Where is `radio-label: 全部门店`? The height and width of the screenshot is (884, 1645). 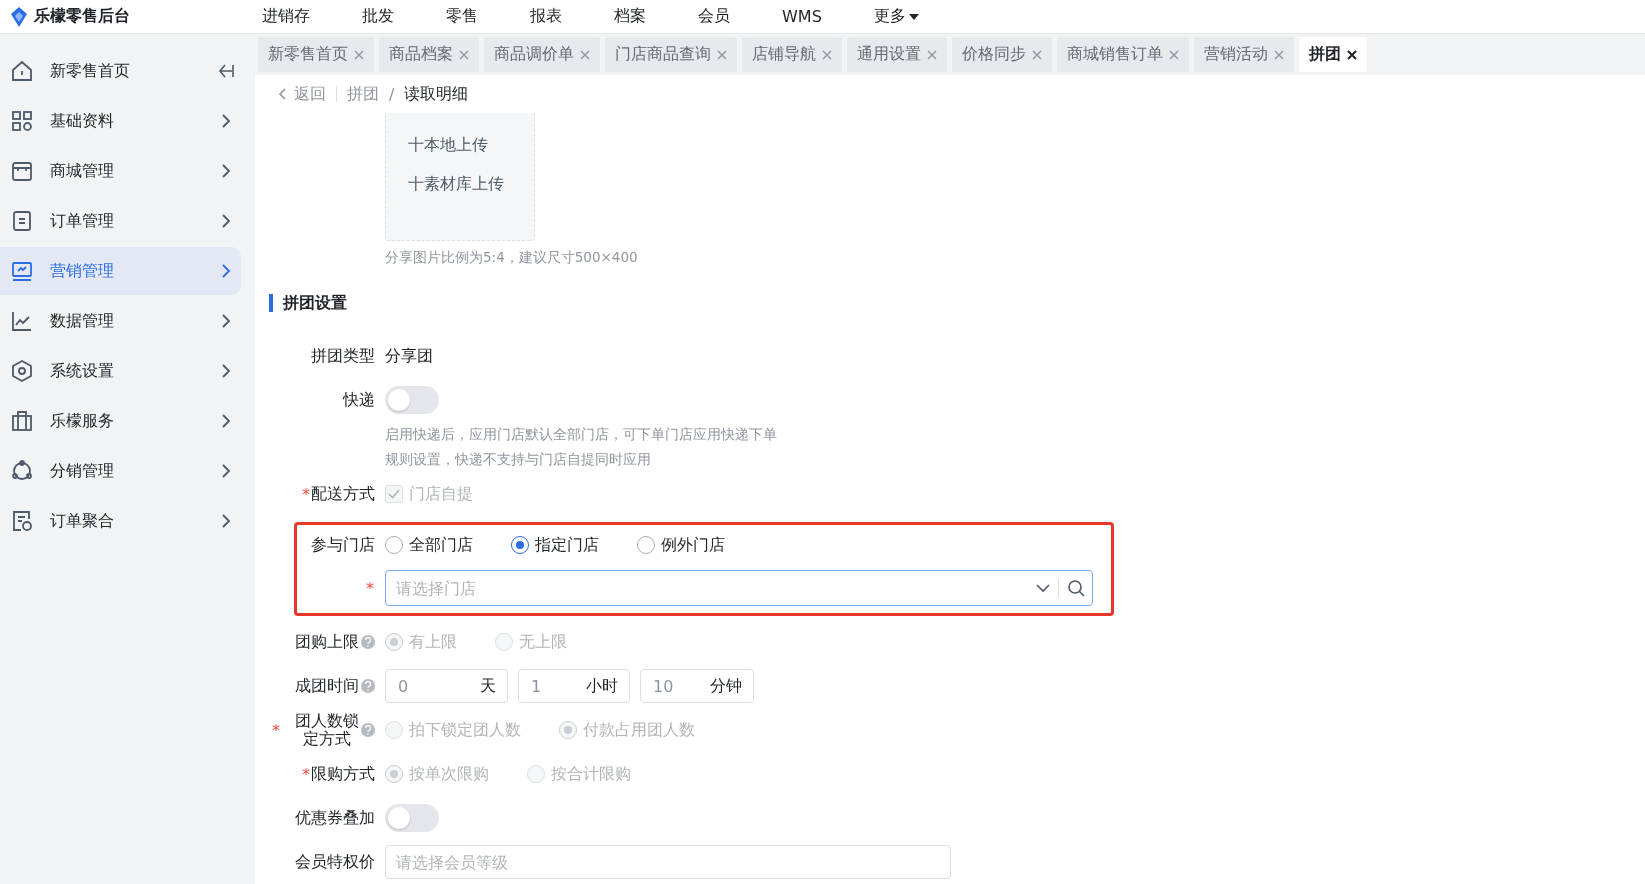
radio-label: 全部门店 is located at coordinates (441, 545).